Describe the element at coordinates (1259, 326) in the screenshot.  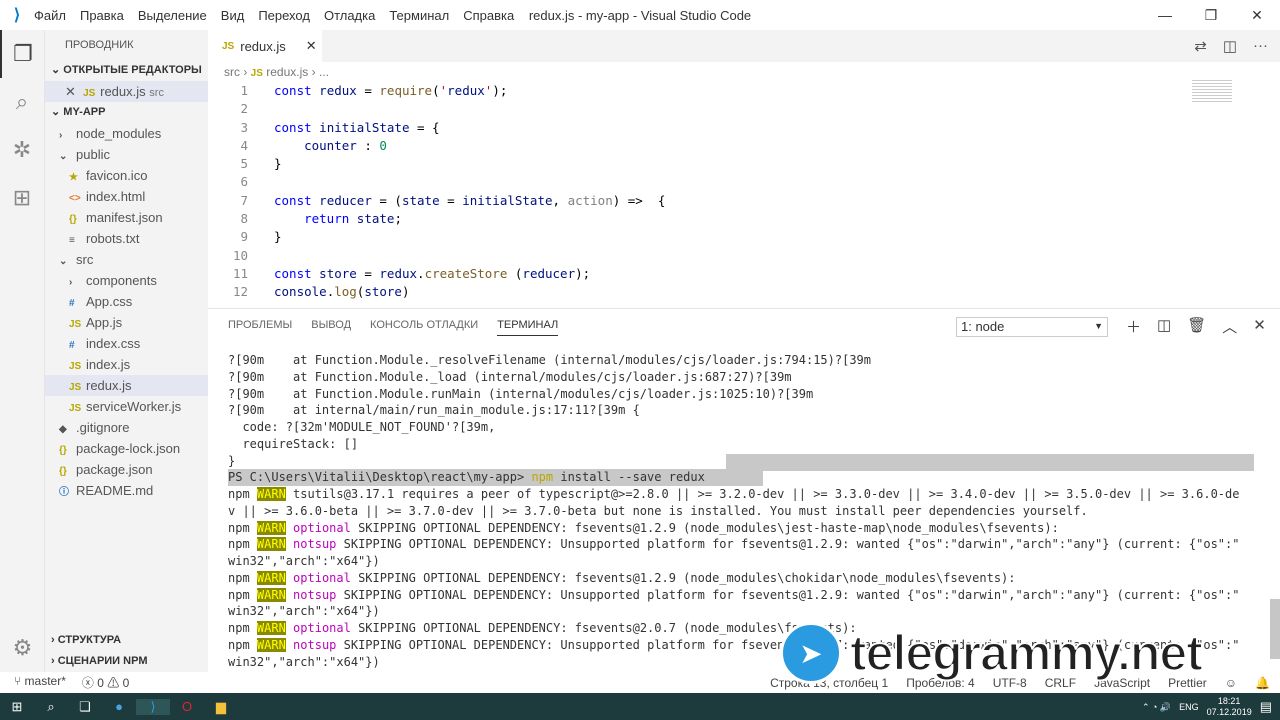
I see `close-panel-icon: ✕` at that location.